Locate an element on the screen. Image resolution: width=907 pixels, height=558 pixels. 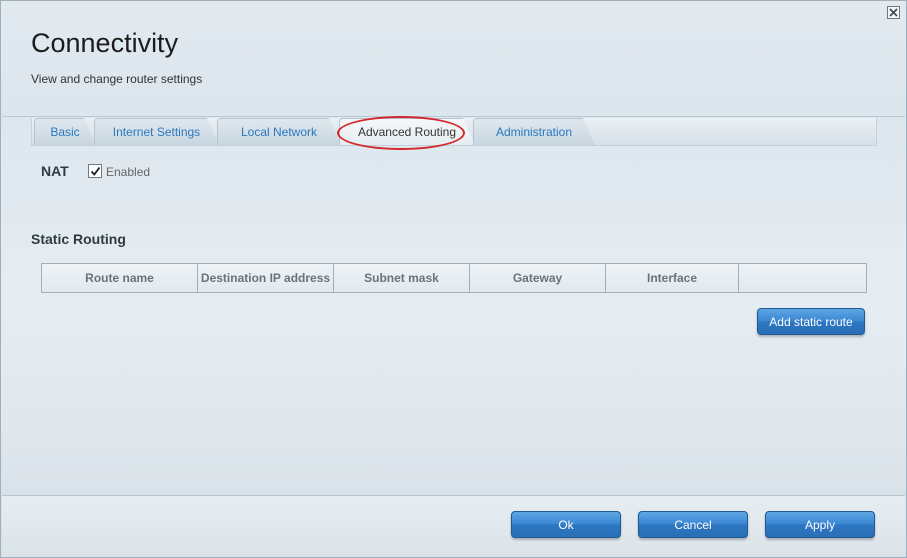
nat-enabled-checkbox is located at coordinates (95, 171).